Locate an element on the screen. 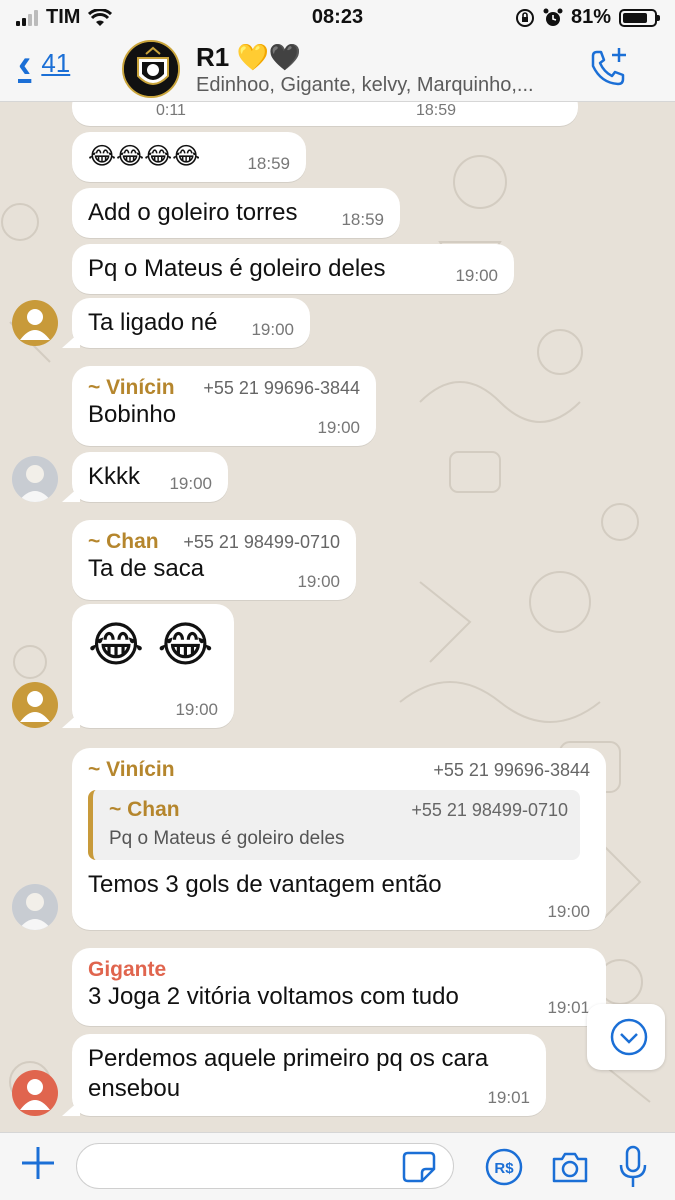 The image size is (675, 1200). svg-text: R$ is located at coordinates (504, 1168).